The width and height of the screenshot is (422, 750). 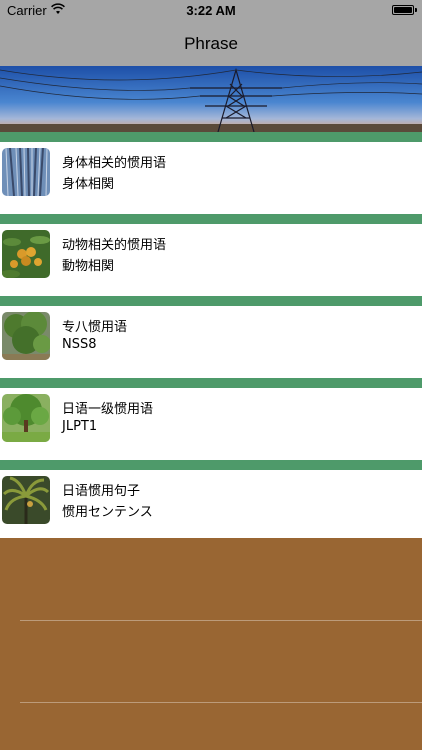 What do you see at coordinates (26, 336) in the screenshot?
I see `green-tree-thumbnail` at bounding box center [26, 336].